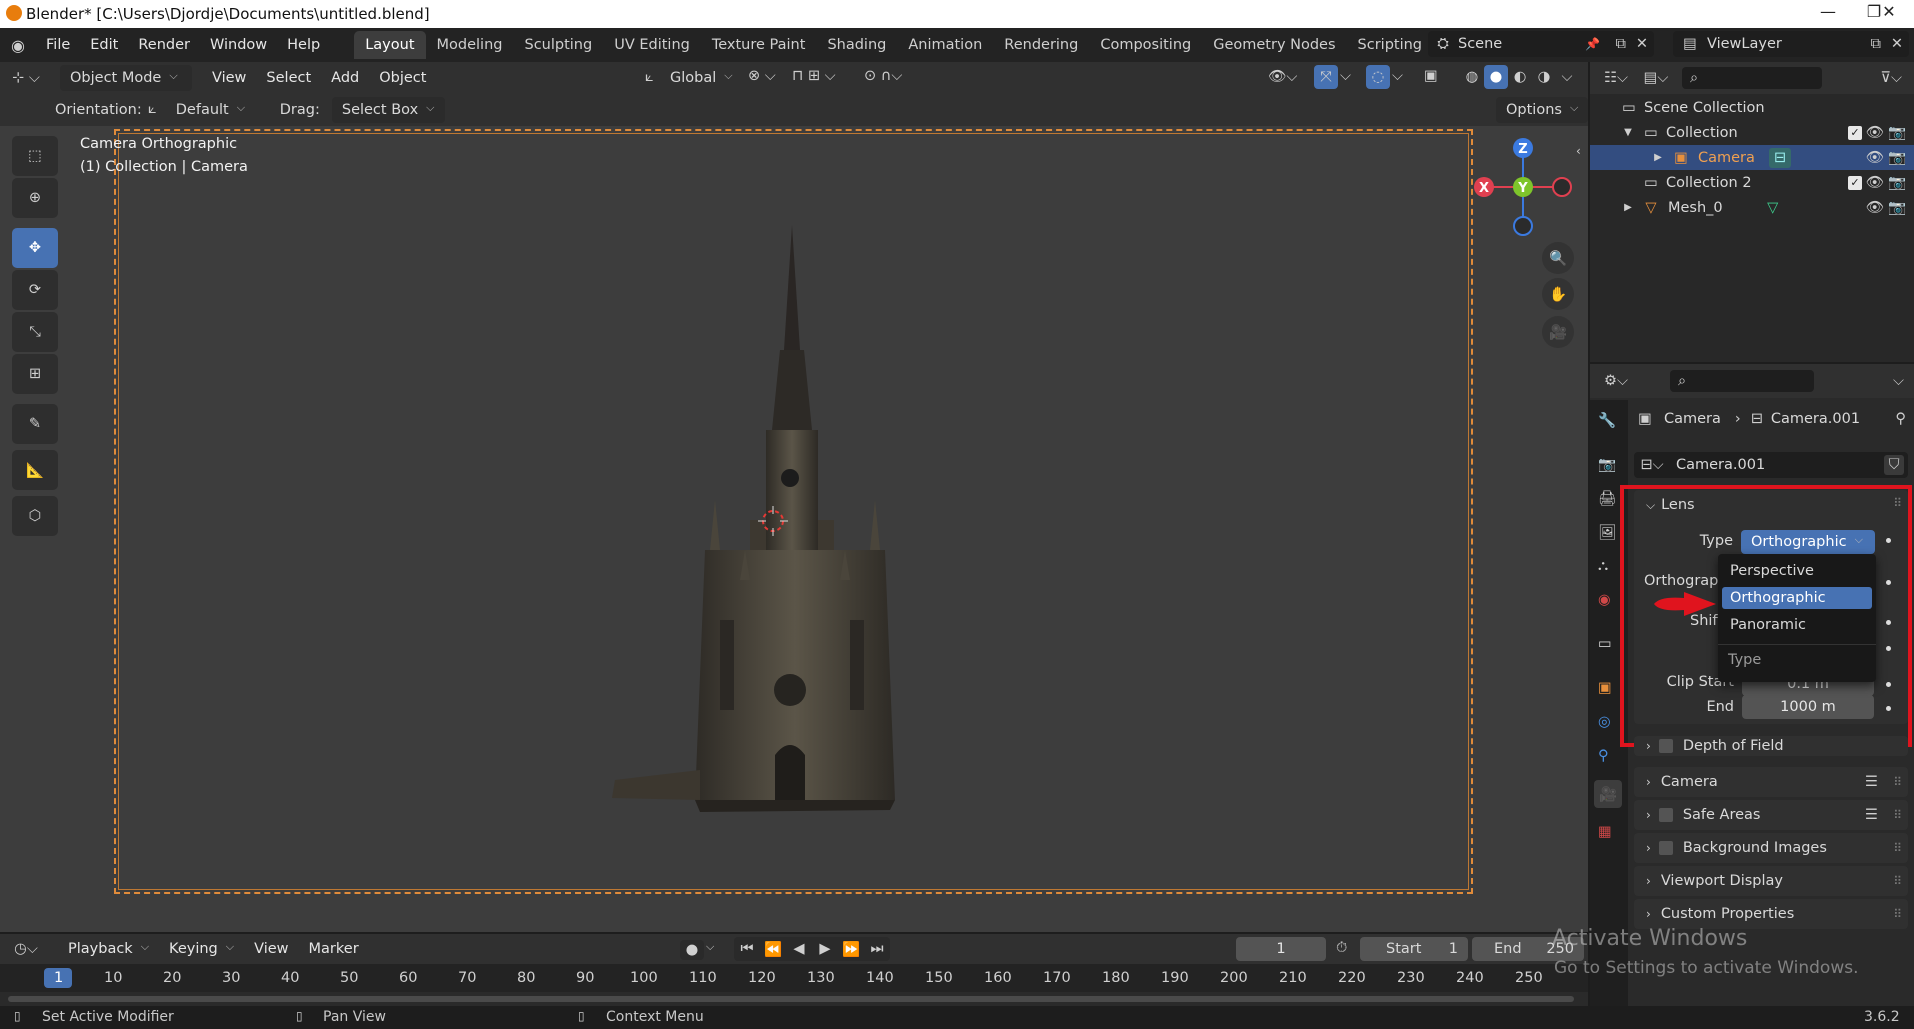 This screenshot has width=1914, height=1029. I want to click on drag-selector: Select Box, so click(388, 110).